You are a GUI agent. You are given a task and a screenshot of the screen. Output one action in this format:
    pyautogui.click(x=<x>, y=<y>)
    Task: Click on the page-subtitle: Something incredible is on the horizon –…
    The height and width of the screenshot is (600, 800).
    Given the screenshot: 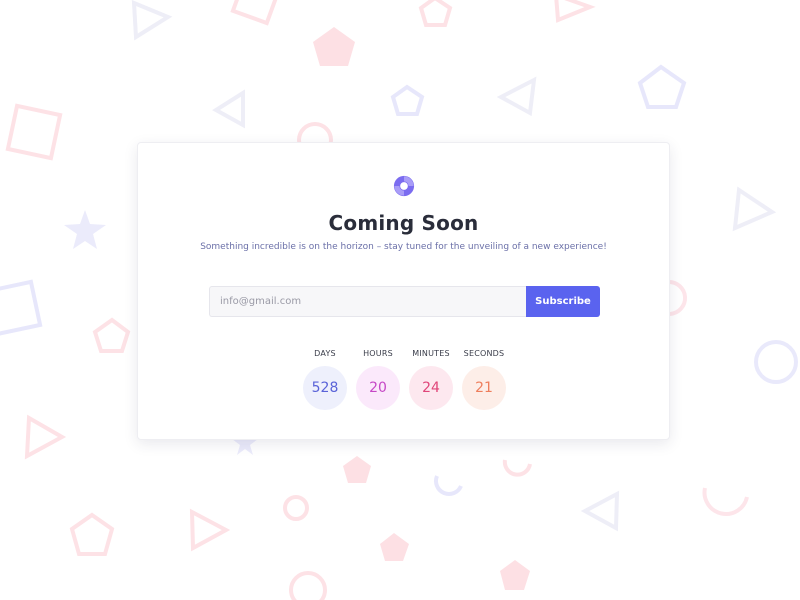 What is the action you would take?
    pyautogui.click(x=403, y=247)
    